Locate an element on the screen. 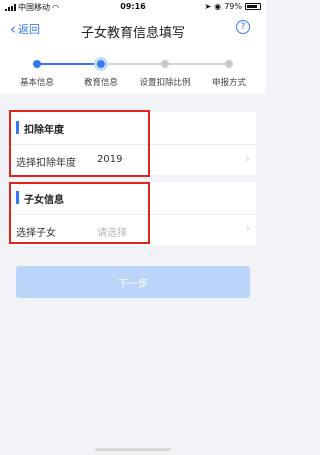 Image resolution: width=320 pixels, height=455 pixels. navigation-bar: ‹ 返回 子女教育信息填写 ? is located at coordinates (133, 29).